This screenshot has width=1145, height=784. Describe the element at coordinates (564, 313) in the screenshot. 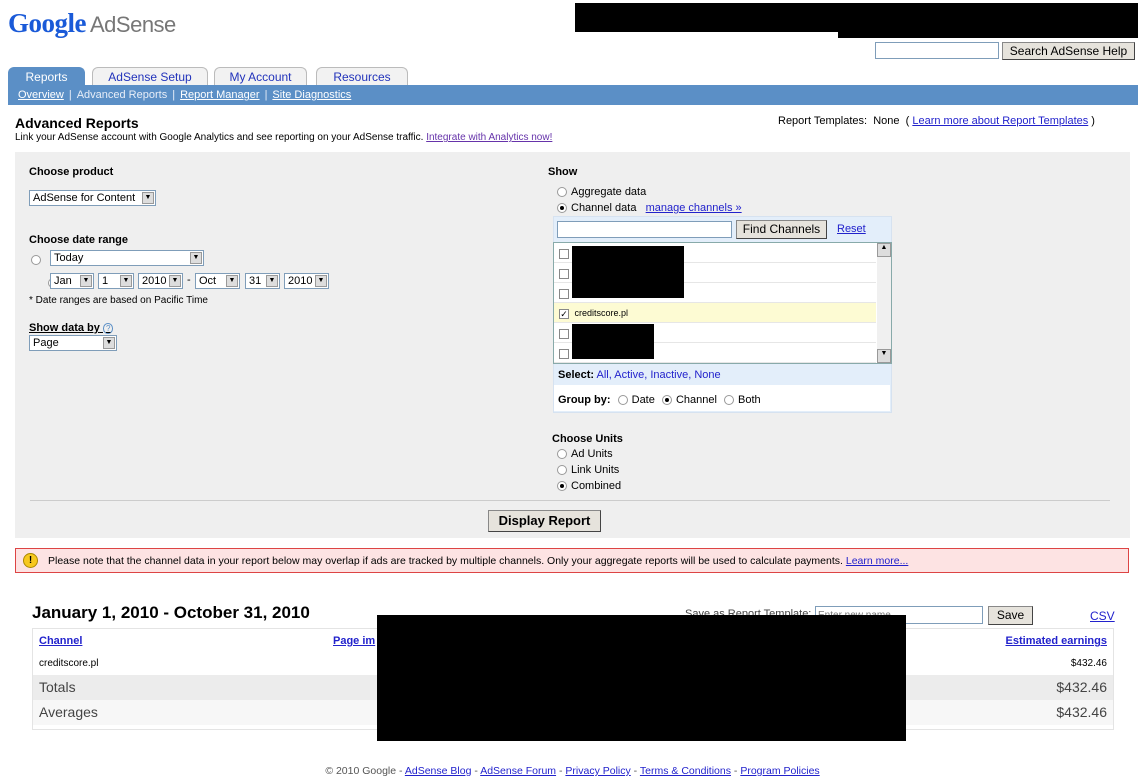

I see `channel-checkbox: ✓` at that location.